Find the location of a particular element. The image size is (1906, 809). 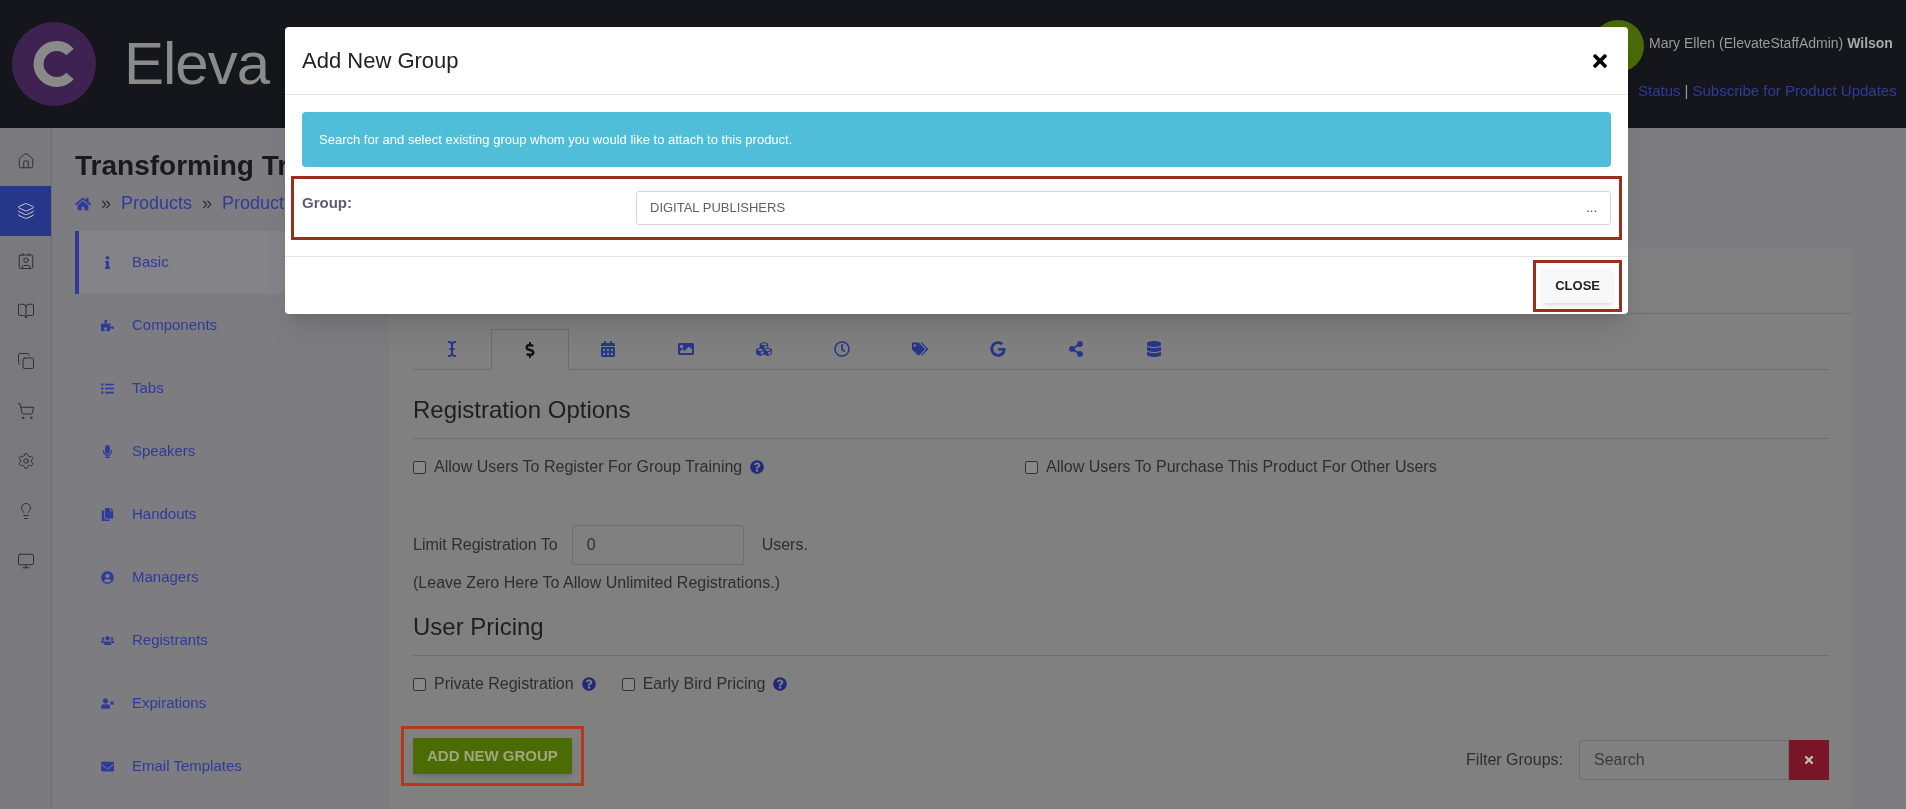

limit-label: Limit Registration To is located at coordinates (485, 545).